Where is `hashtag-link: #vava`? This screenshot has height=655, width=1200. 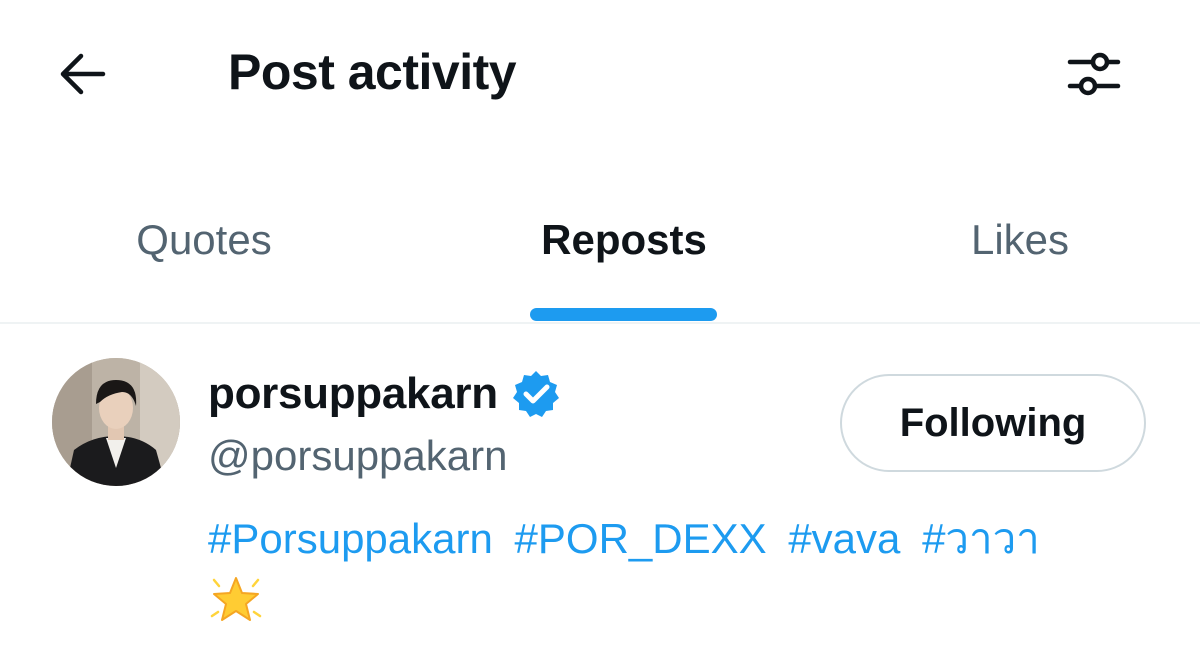
hashtag-link: #vava is located at coordinates (844, 538).